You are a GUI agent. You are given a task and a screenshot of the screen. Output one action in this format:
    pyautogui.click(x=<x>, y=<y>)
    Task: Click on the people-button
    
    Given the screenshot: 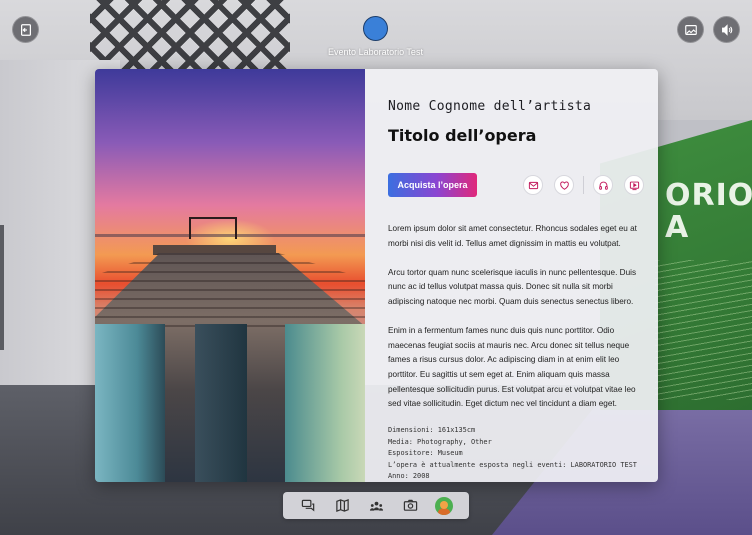 What is the action you would take?
    pyautogui.click(x=376, y=506)
    